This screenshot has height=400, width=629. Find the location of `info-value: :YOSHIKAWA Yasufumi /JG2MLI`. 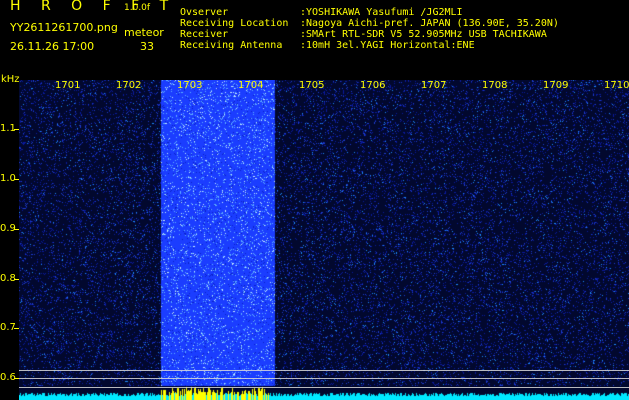

info-value: :YOSHIKAWA Yasufumi /JG2MLI is located at coordinates (381, 12).